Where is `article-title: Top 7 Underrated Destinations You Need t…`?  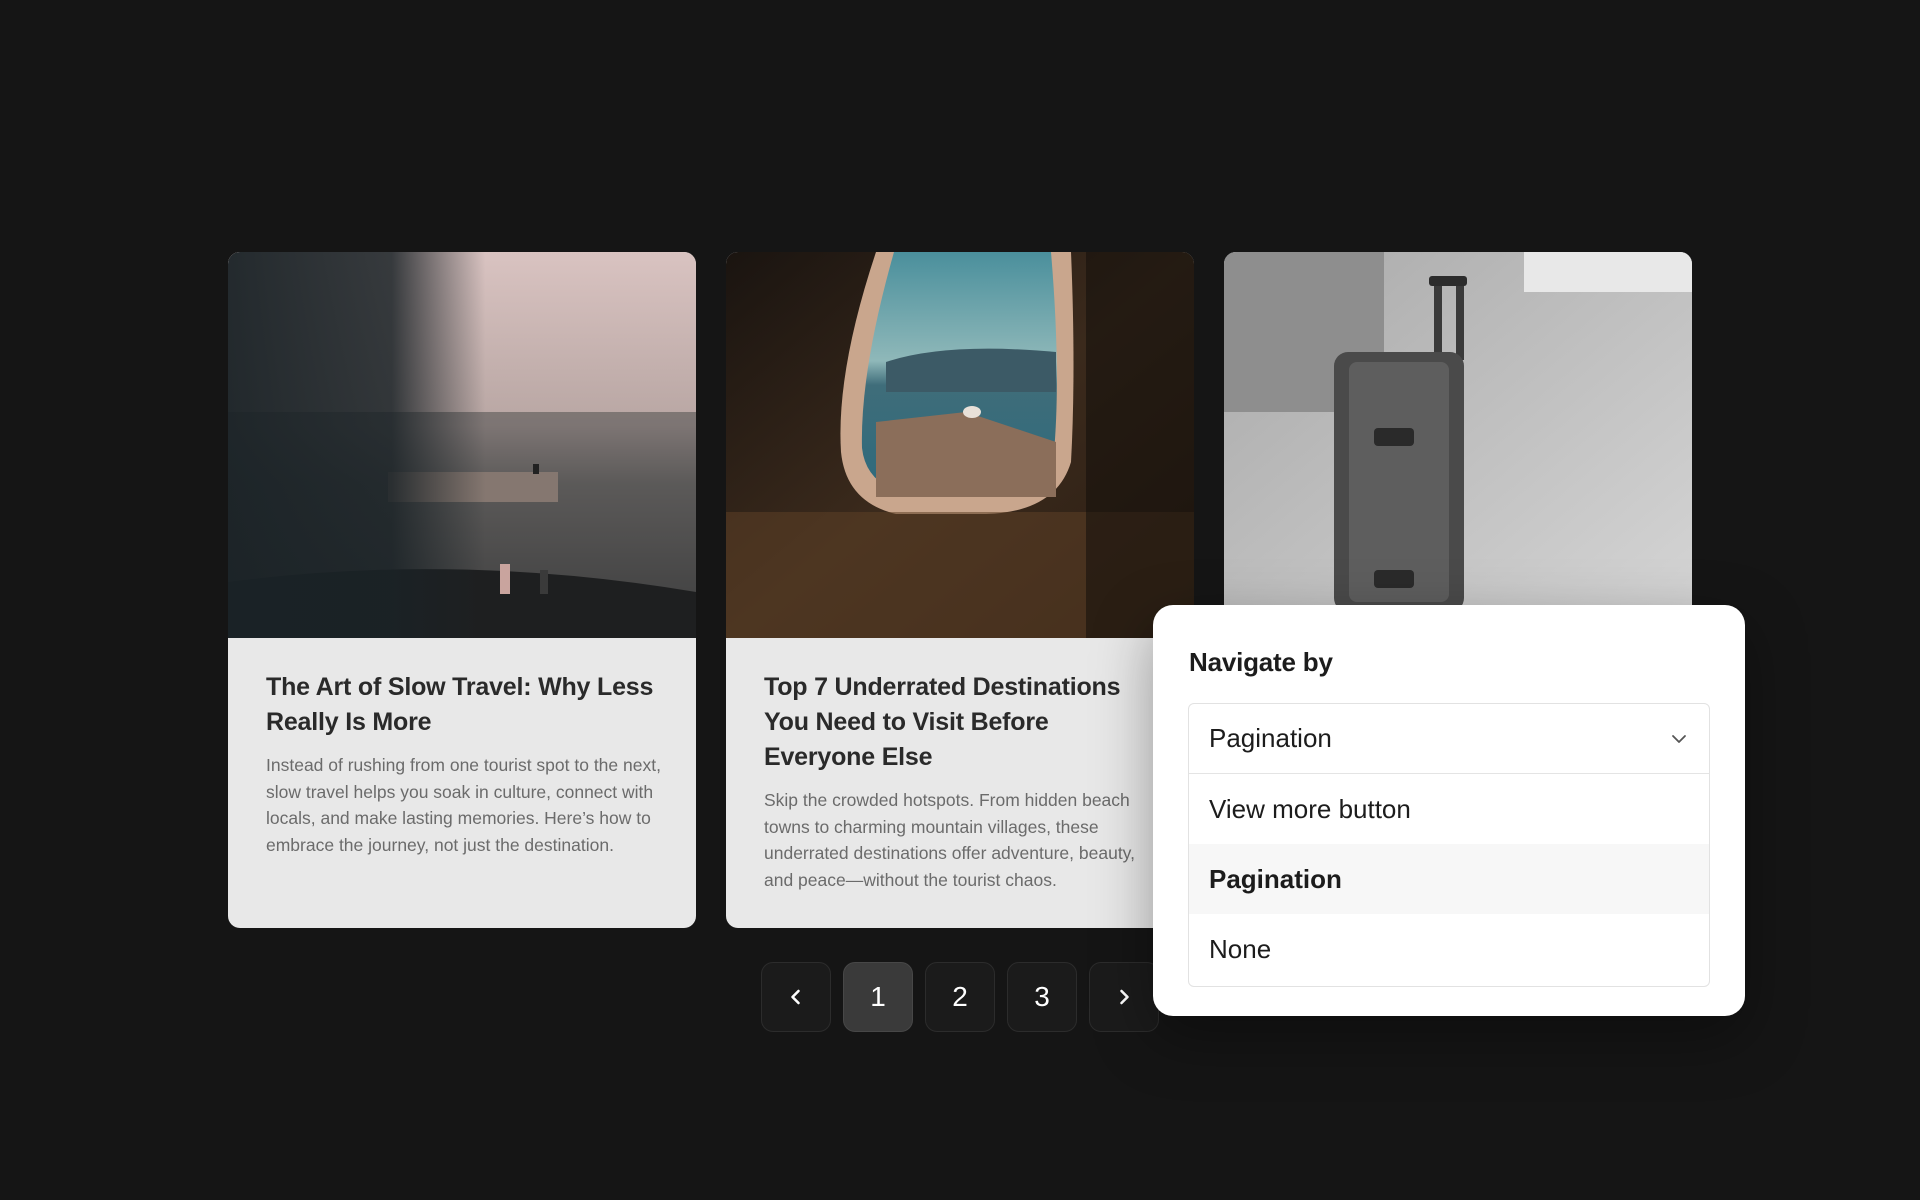 article-title: Top 7 Underrated Destinations You Need t… is located at coordinates (964, 722).